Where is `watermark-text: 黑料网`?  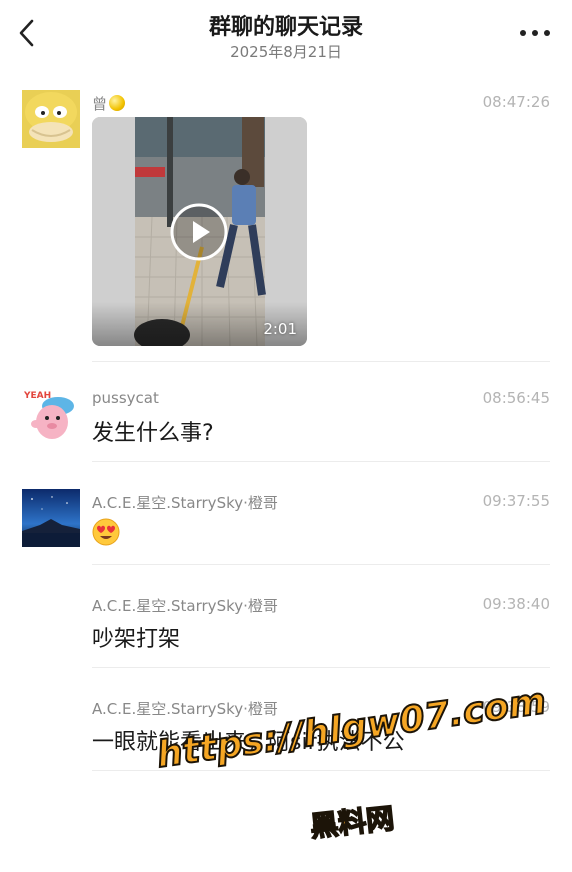
watermark-text: 黑料网 is located at coordinates (352, 822).